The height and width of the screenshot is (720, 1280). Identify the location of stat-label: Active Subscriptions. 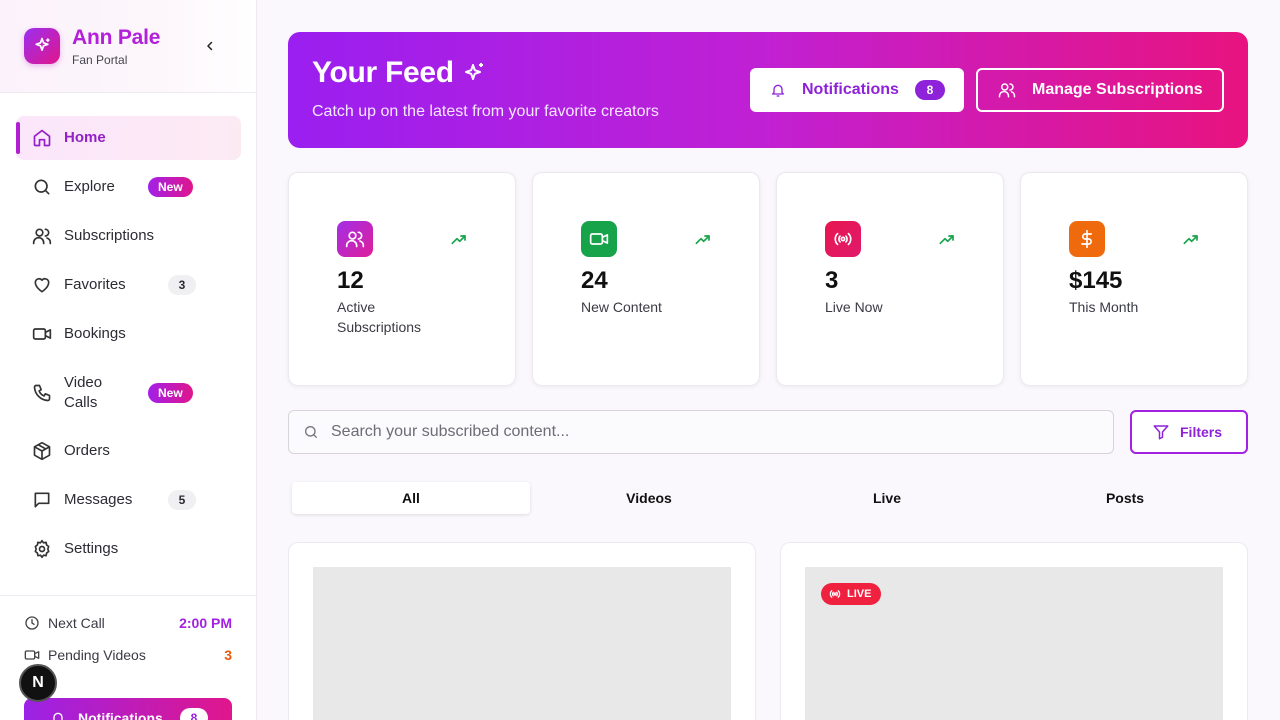
(379, 317).